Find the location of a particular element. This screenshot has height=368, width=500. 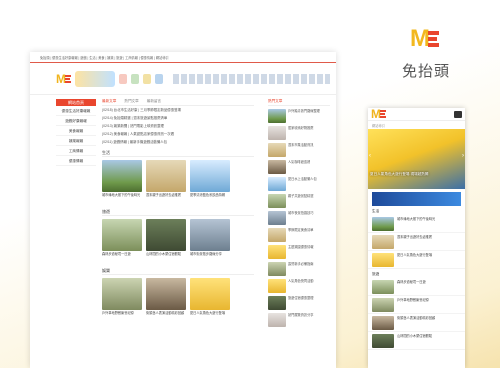

mobile-item-title: 夏日人氣角色大遊行登場 is located at coordinates (414, 259).